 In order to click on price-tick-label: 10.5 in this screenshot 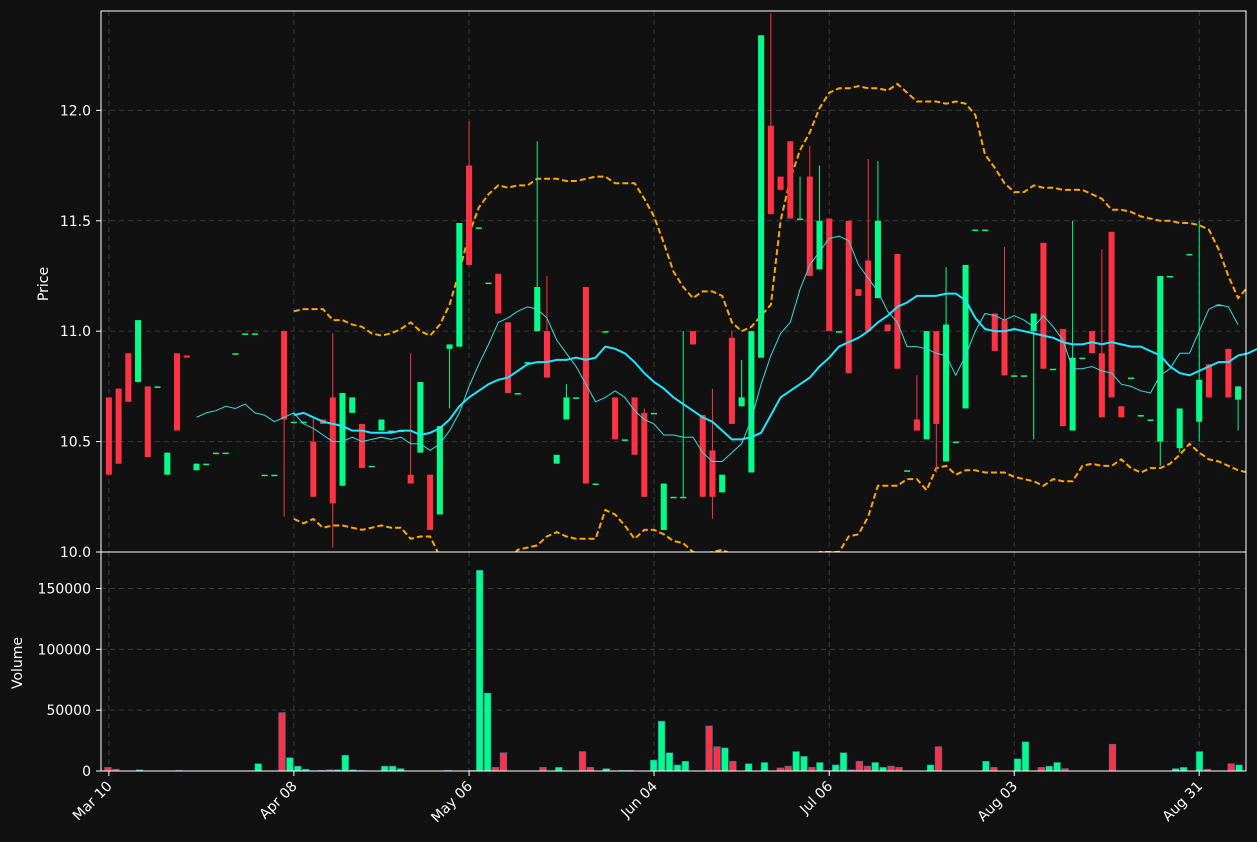, I will do `click(75, 443)`.